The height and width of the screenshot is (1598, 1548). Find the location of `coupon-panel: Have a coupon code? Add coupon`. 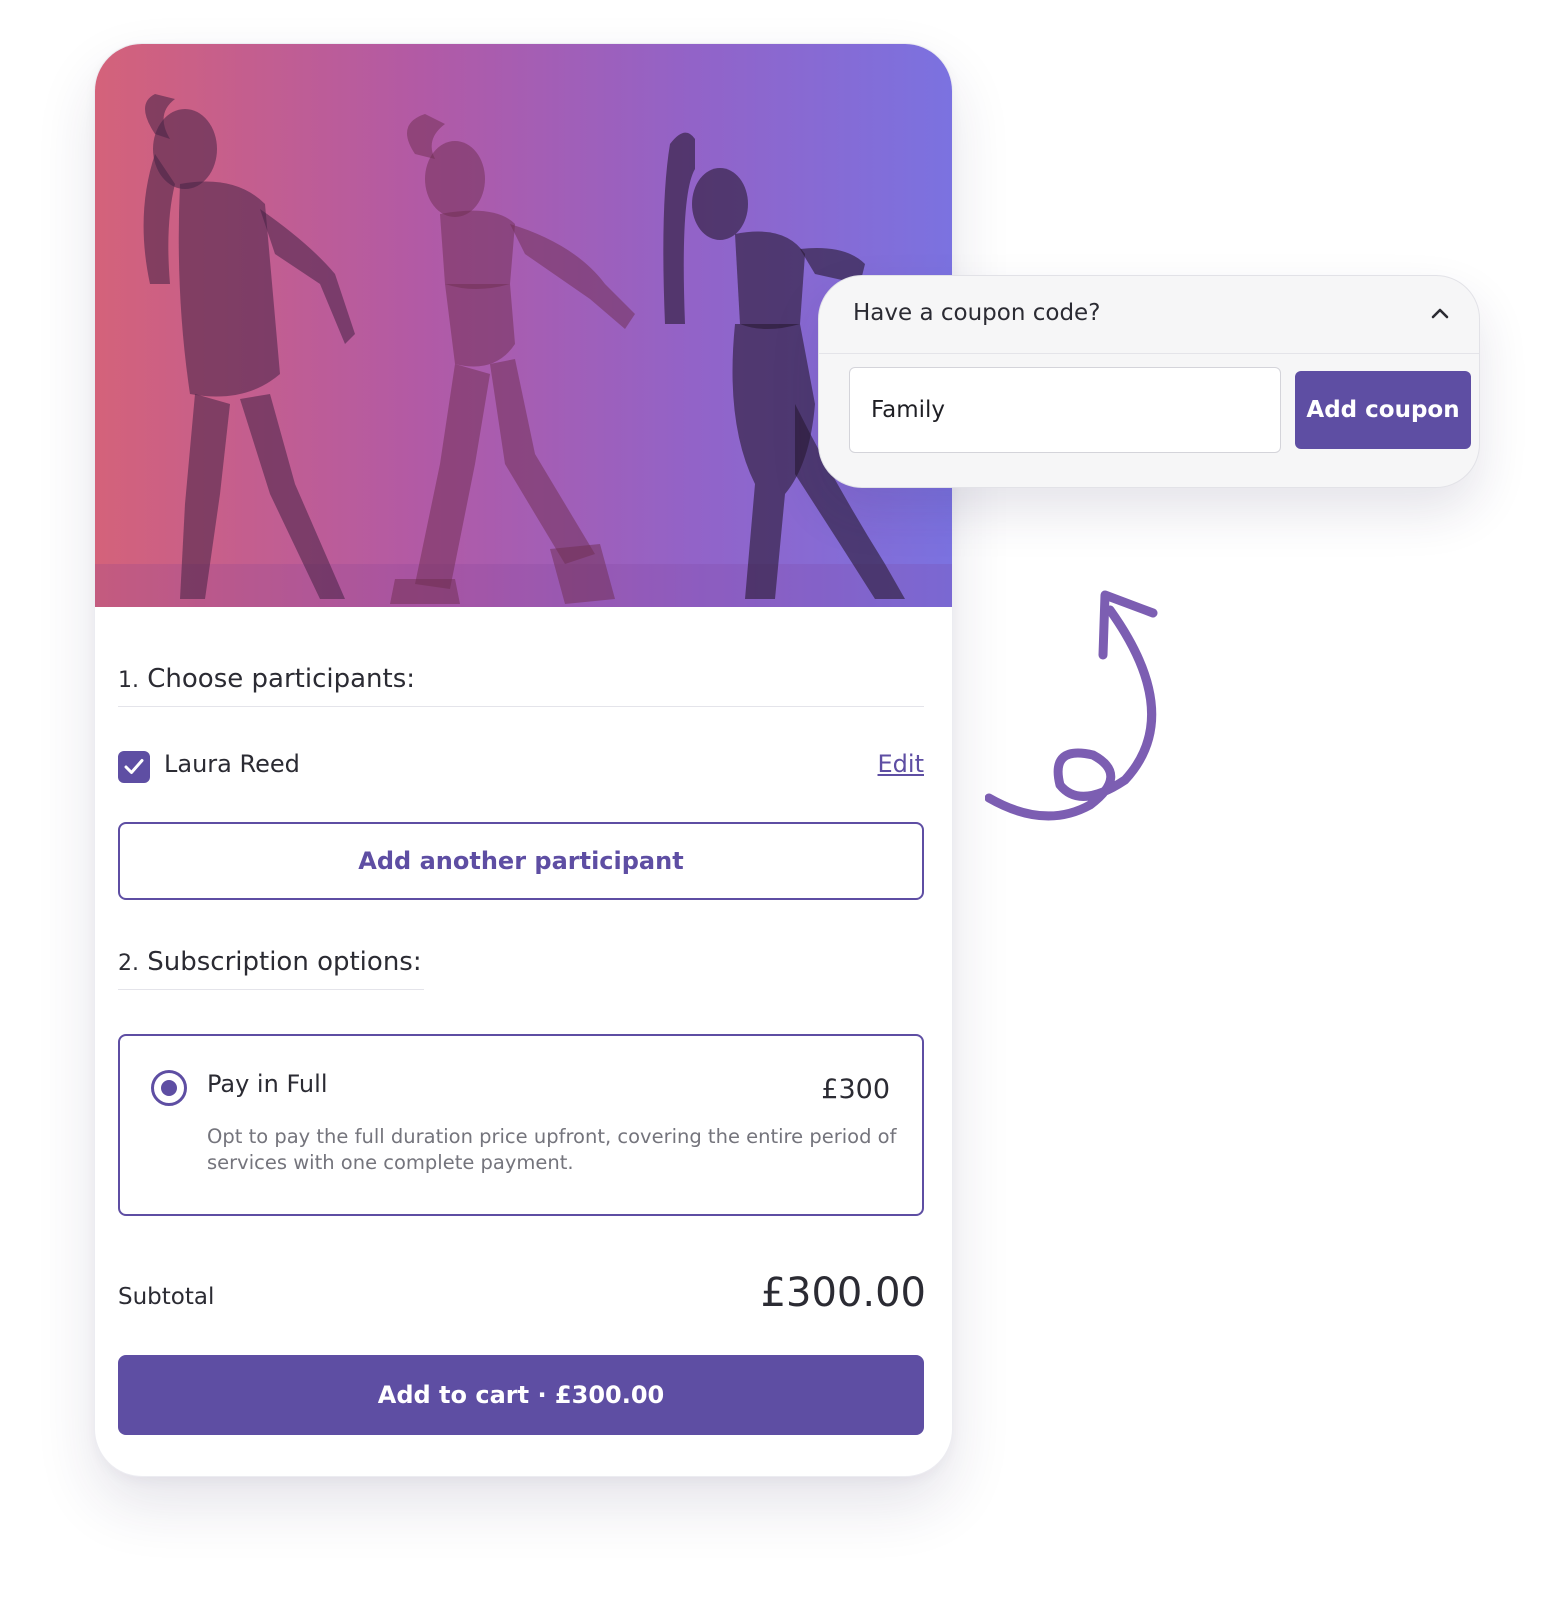

coupon-panel: Have a coupon code? Add coupon is located at coordinates (1149, 381).